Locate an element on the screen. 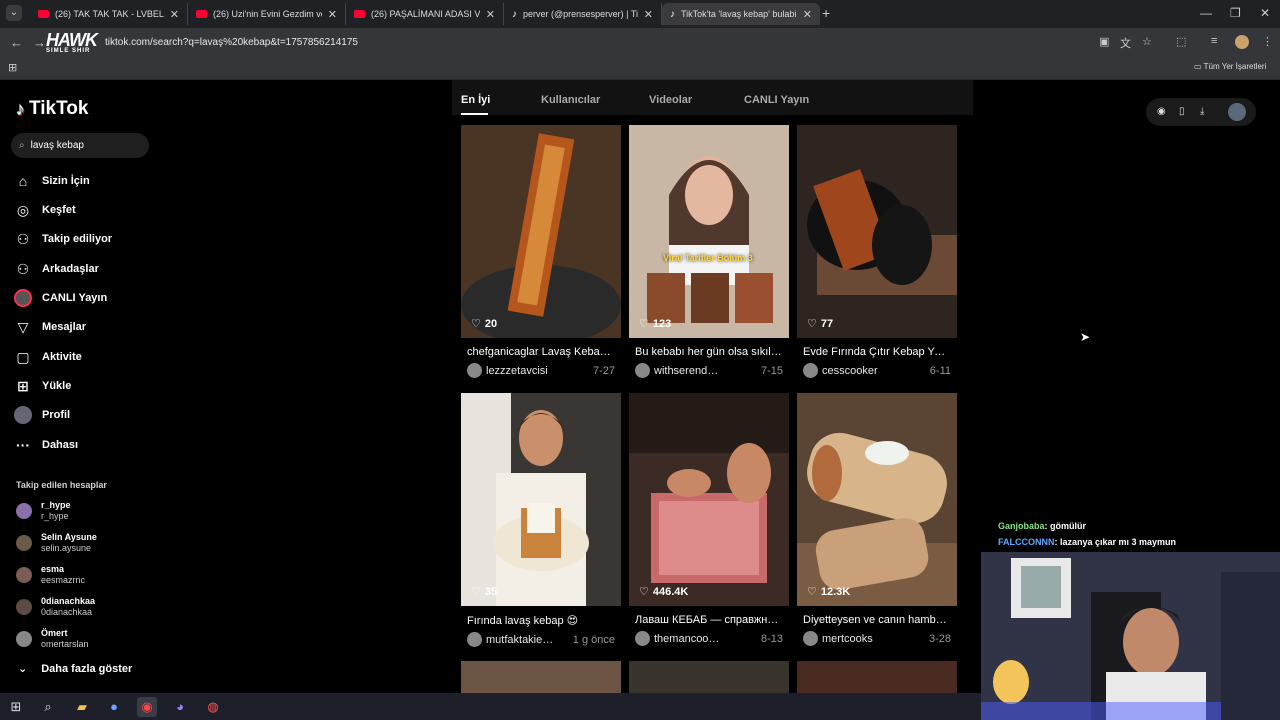 This screenshot has width=1280, height=720. sidebar-item-7: ⊞ Yükle is located at coordinates (42, 386).